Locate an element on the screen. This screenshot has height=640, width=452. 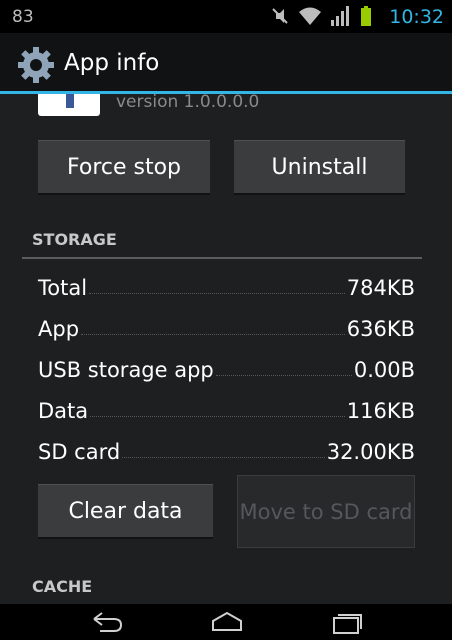
storage-value: 116KB is located at coordinates (380, 411).